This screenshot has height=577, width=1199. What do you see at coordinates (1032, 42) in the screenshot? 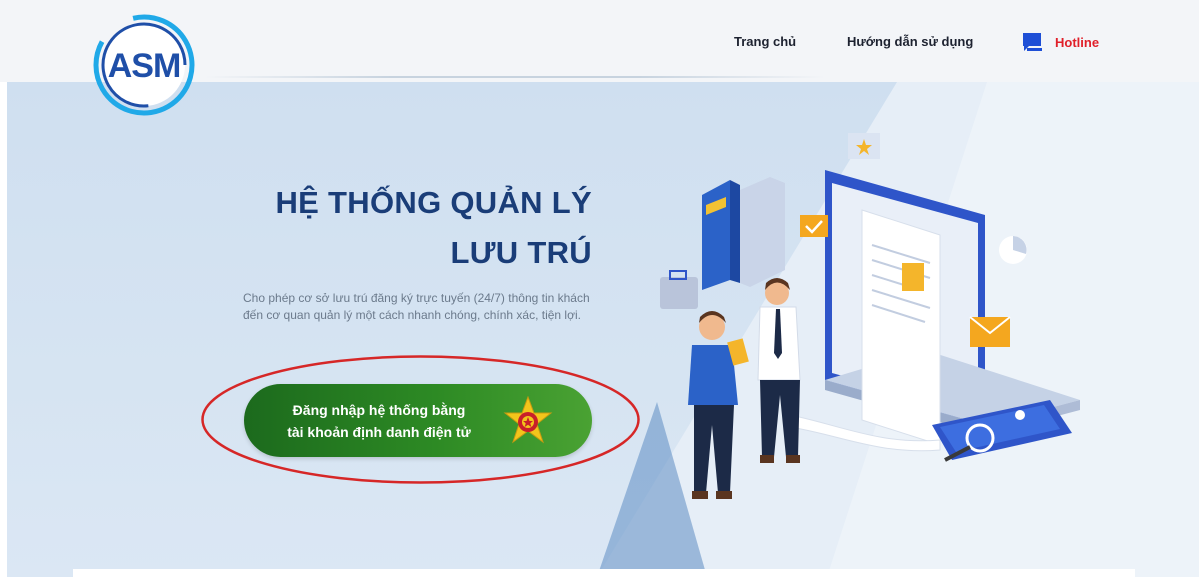
I see `chat-icon` at bounding box center [1032, 42].